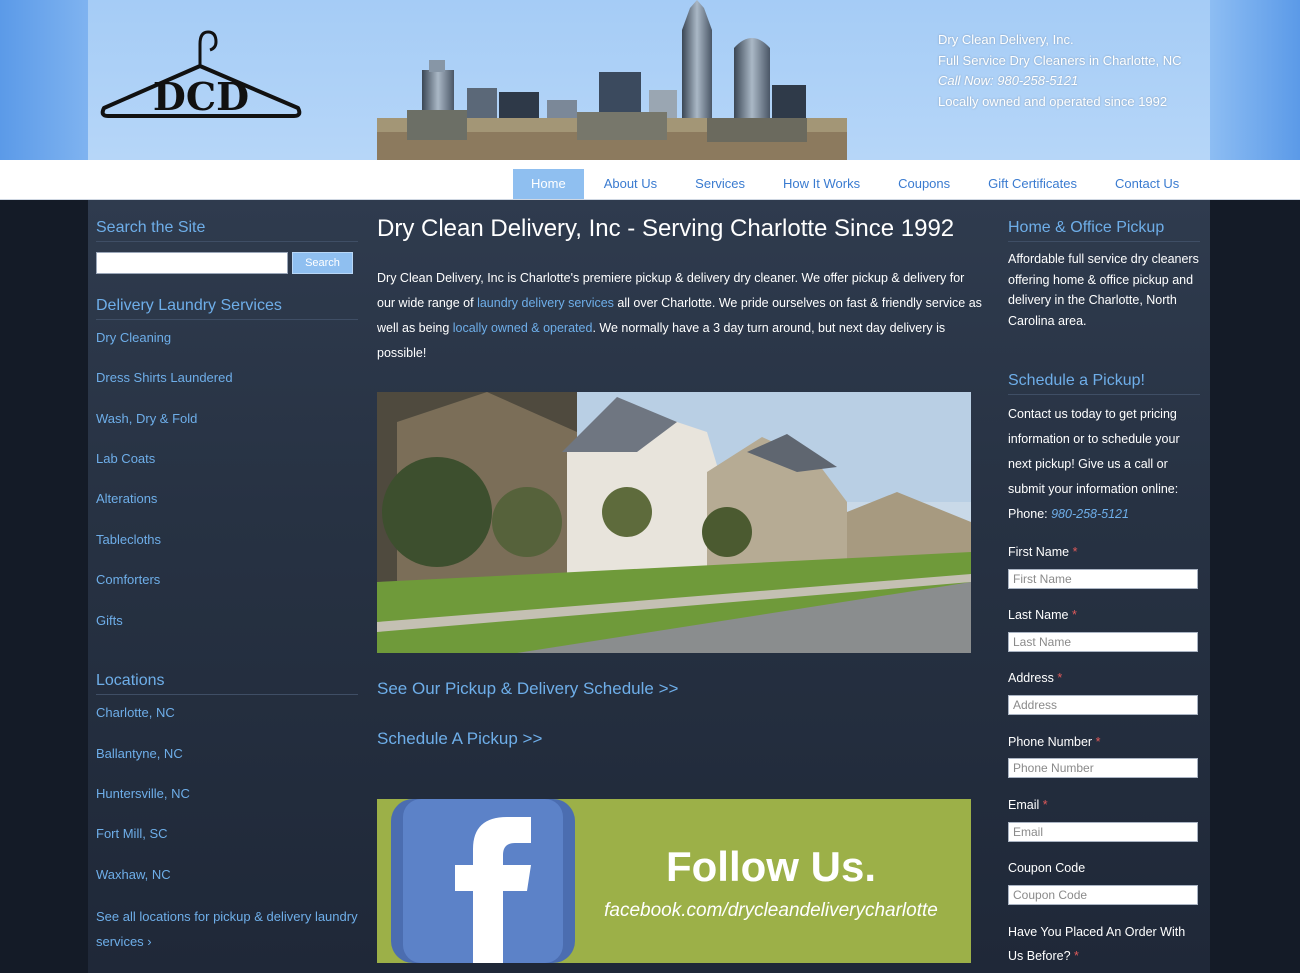 Image resolution: width=1300 pixels, height=973 pixels. I want to click on service-link-wash-dry-fold: Wash, Dry & Fold, so click(228, 418).